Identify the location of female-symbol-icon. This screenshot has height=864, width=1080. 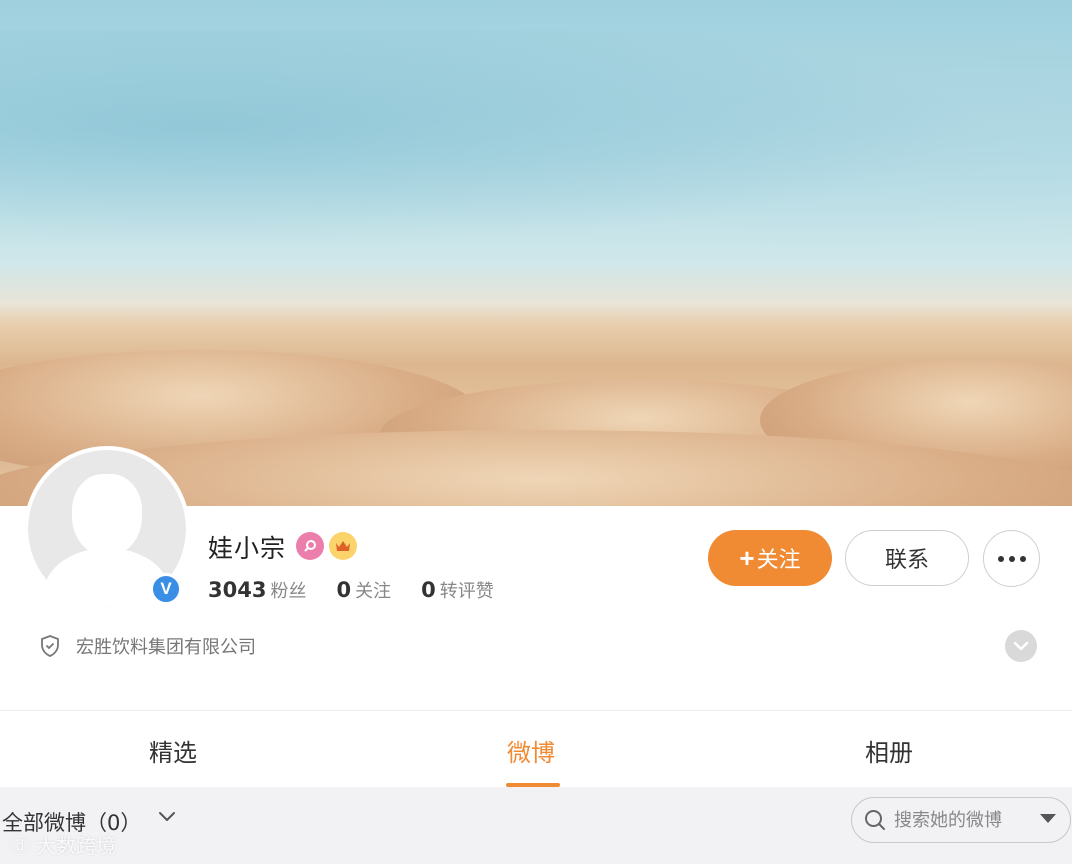
(310, 546).